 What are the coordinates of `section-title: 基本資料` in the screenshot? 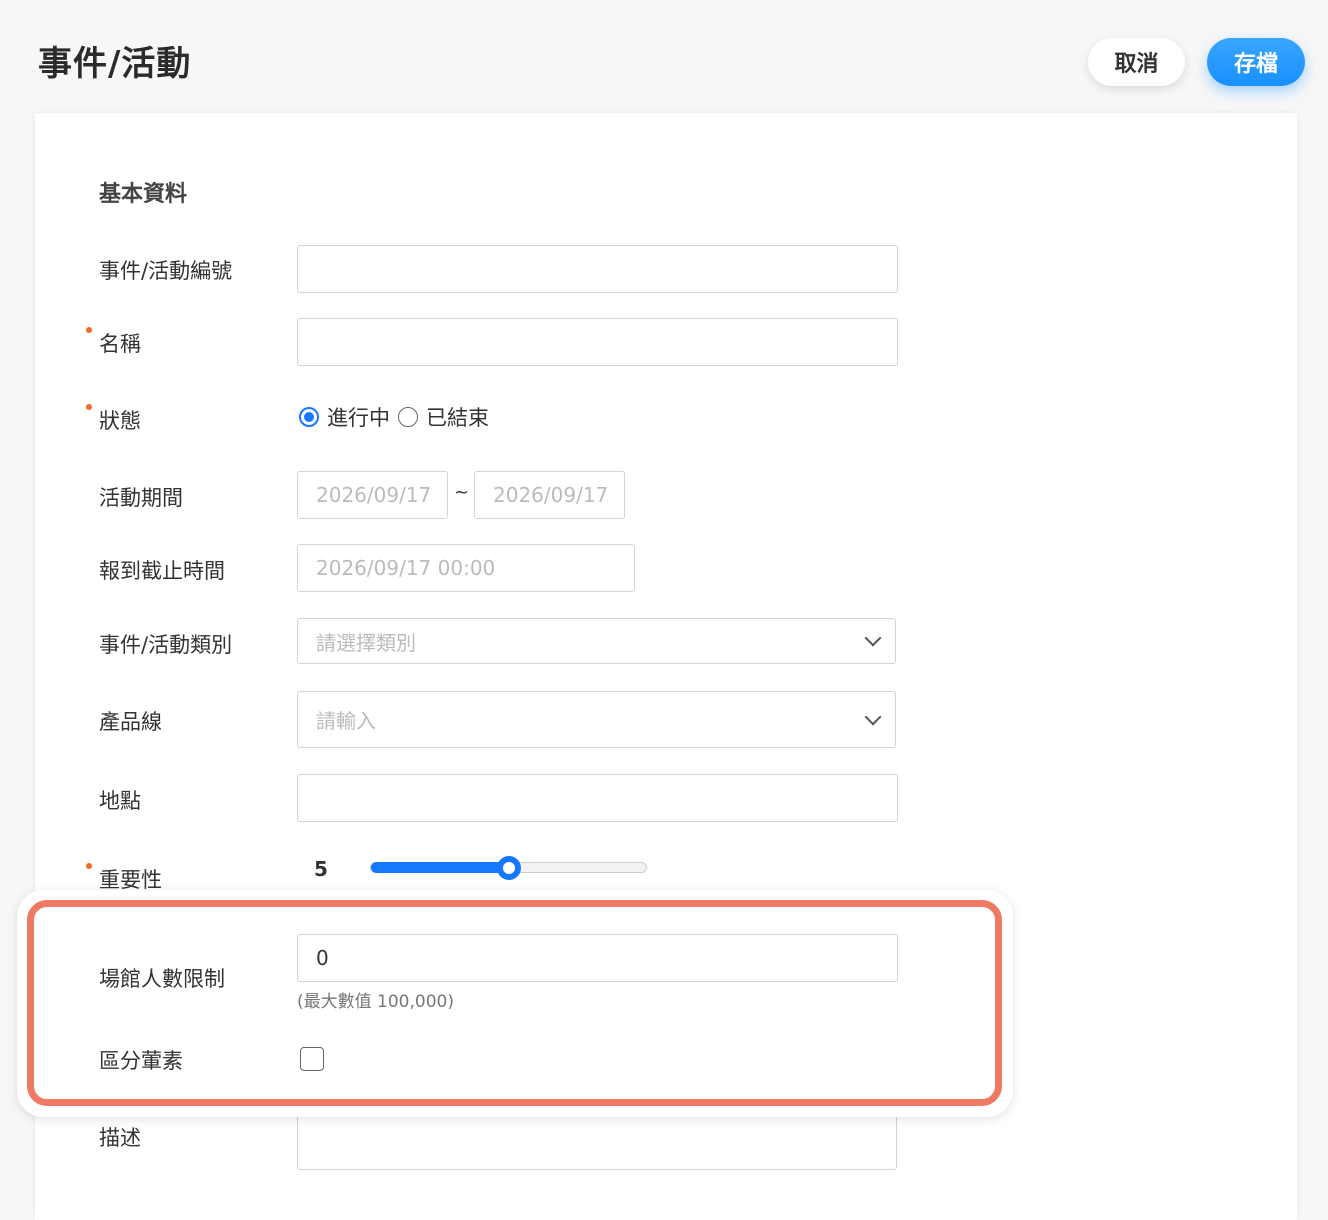 It's located at (143, 194).